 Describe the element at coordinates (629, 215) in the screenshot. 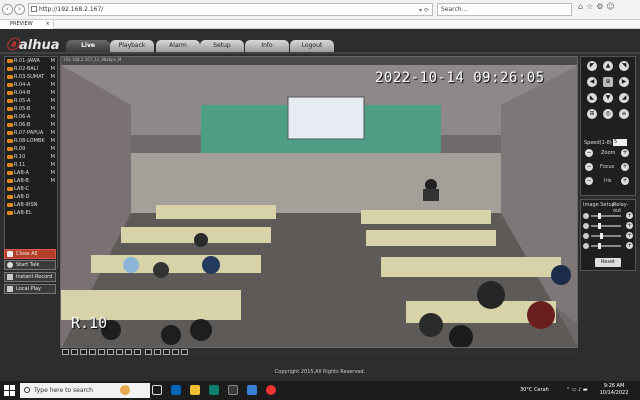

I see `brightness-plus-icon: +` at that location.